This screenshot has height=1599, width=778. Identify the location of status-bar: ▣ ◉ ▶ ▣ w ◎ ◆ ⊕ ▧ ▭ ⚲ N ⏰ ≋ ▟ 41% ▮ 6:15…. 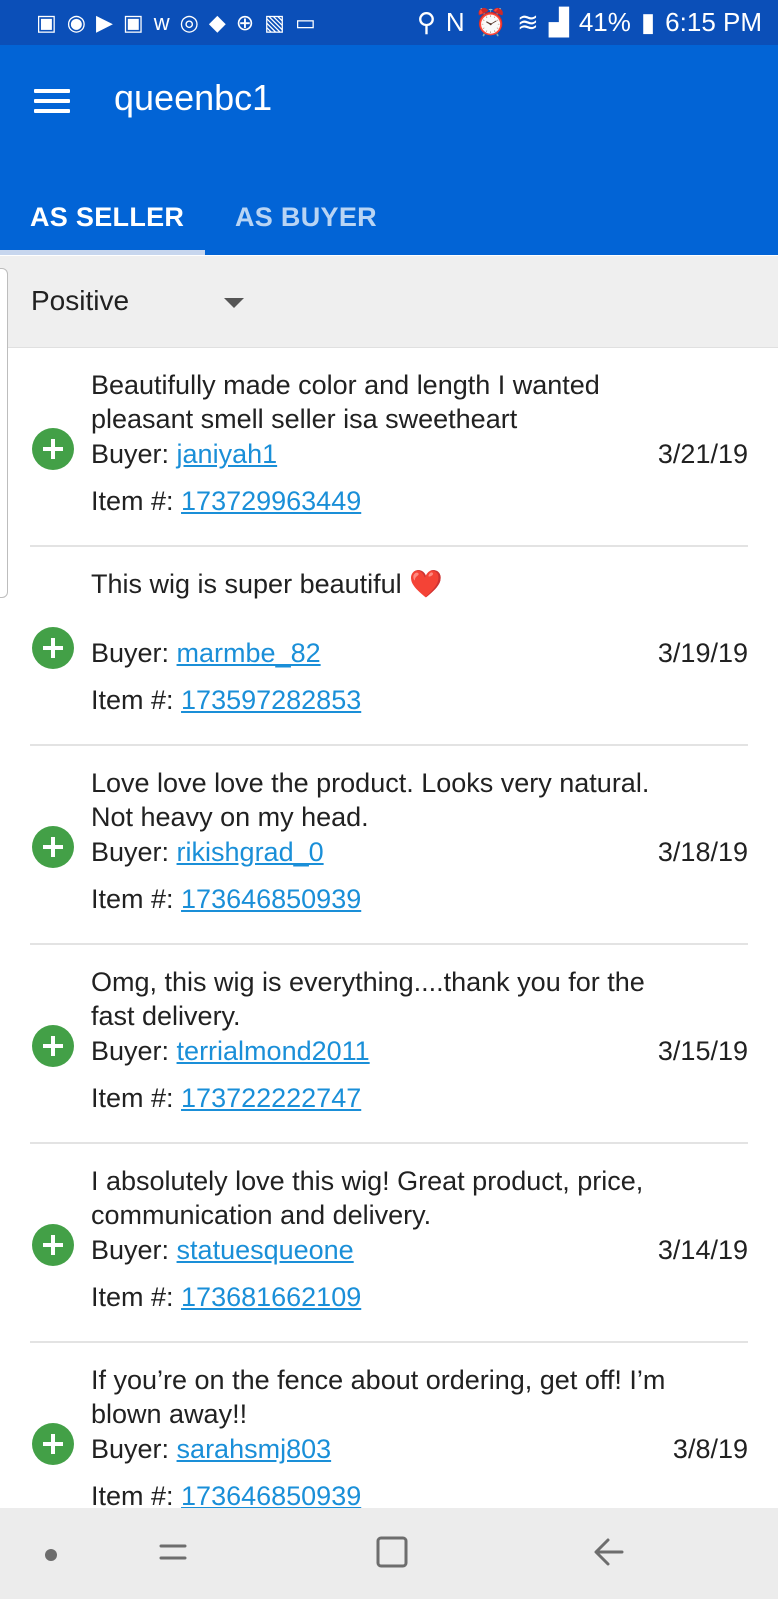
(389, 22).